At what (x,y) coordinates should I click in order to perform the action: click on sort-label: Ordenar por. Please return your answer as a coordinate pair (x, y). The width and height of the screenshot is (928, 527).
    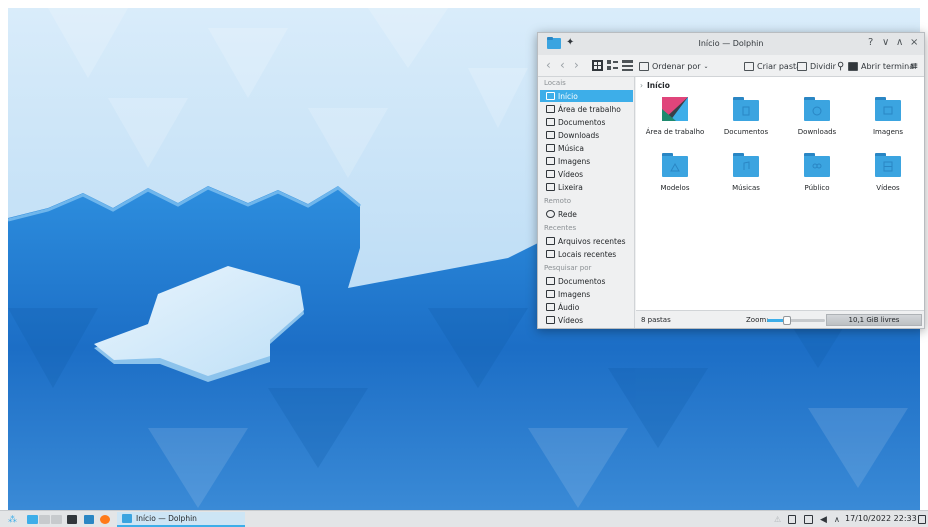
    Looking at the image, I should click on (676, 66).